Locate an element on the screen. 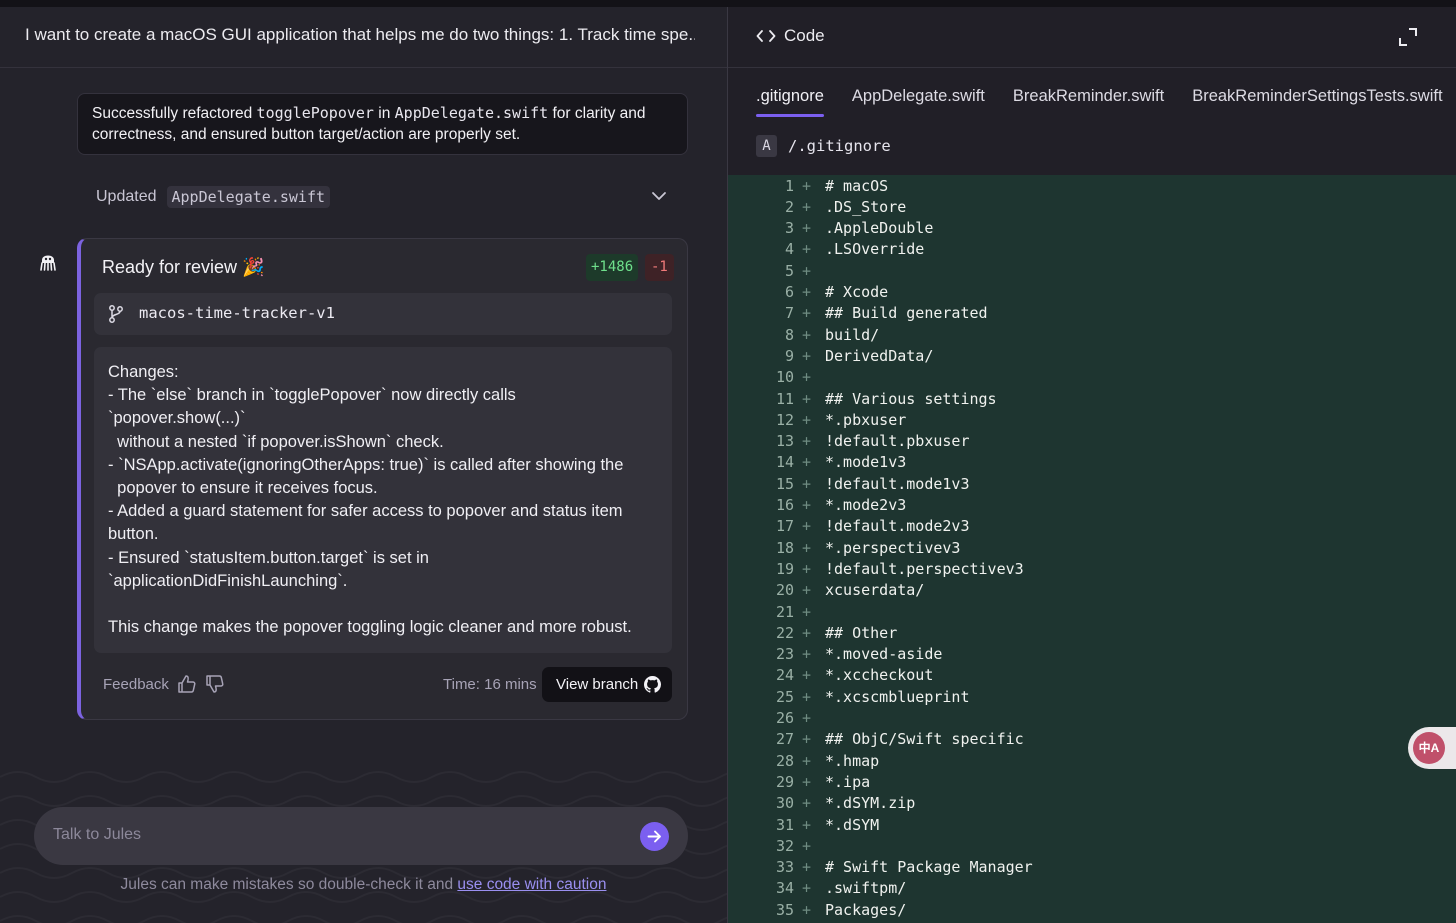 The image size is (1456, 923). code-line-text: build/ is located at coordinates (852, 334).